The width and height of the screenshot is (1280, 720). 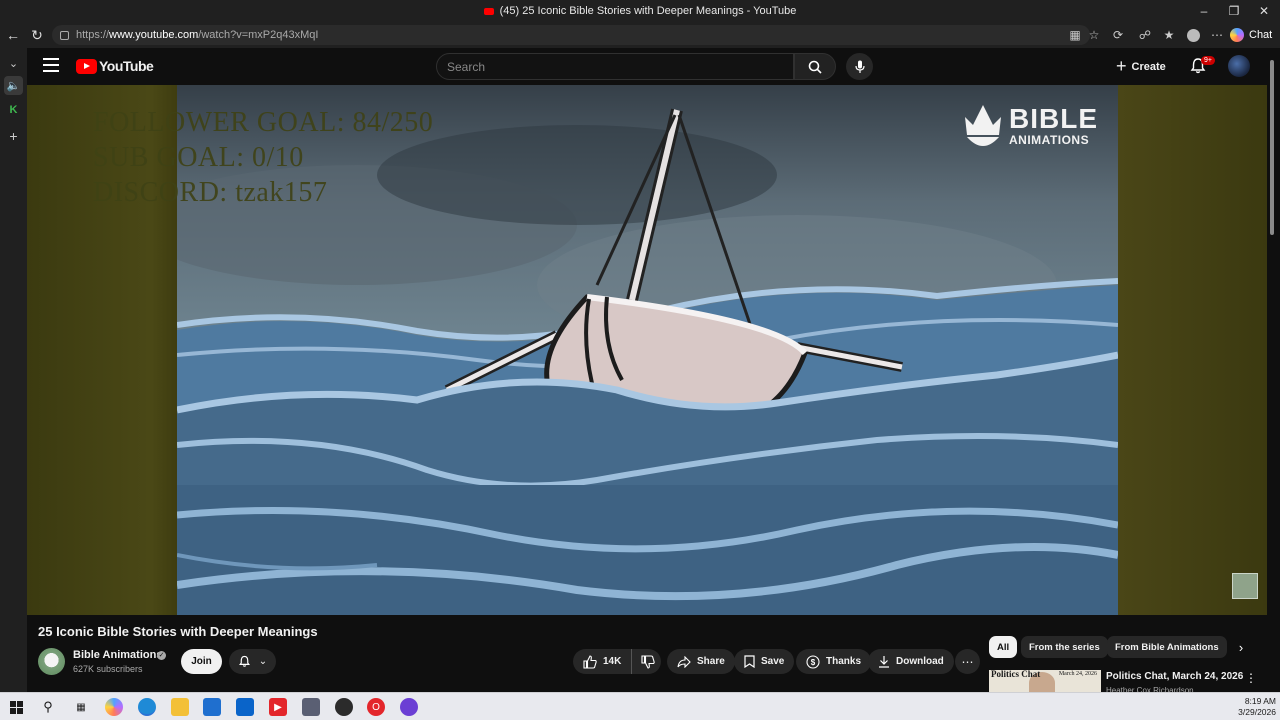 I want to click on back-icon: ←, so click(x=13, y=35).